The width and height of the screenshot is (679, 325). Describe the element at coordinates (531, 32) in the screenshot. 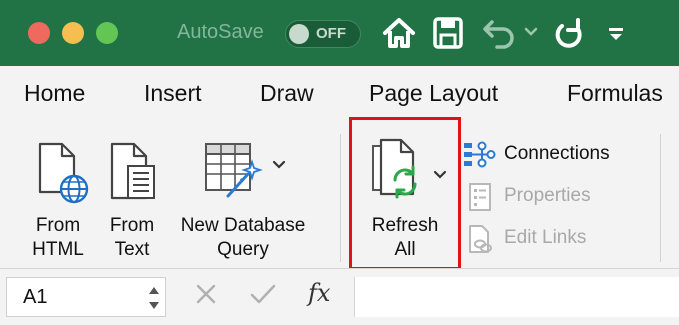

I see `undo-dropdown-icon` at that location.